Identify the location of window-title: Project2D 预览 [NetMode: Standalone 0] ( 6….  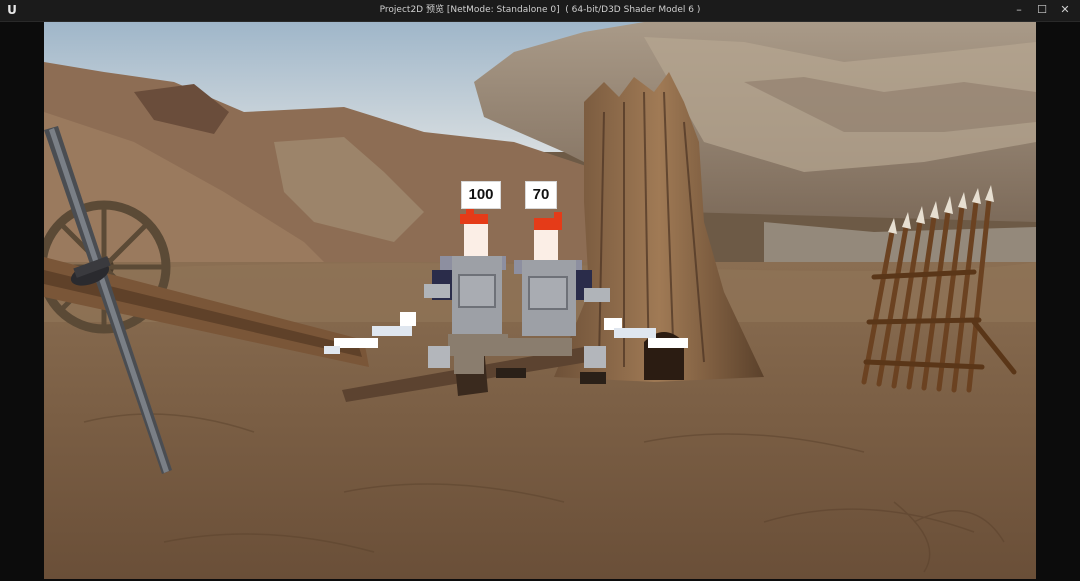
(540, 10).